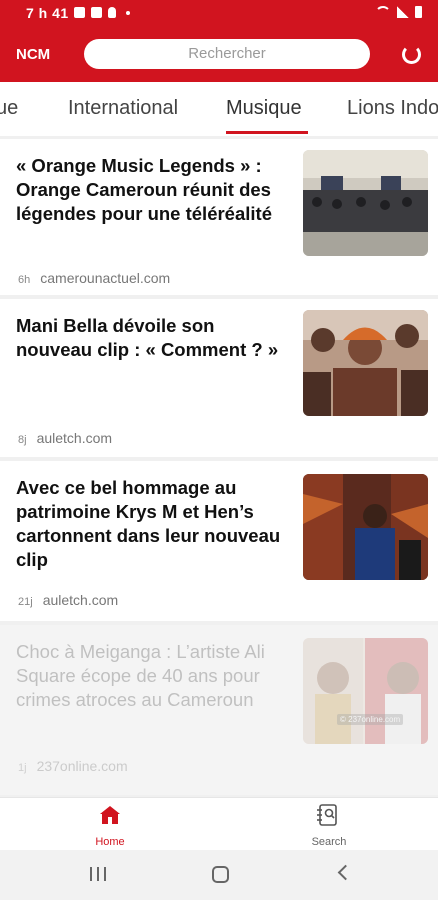  What do you see at coordinates (227, 54) in the screenshot?
I see `search-input: Rechercher` at bounding box center [227, 54].